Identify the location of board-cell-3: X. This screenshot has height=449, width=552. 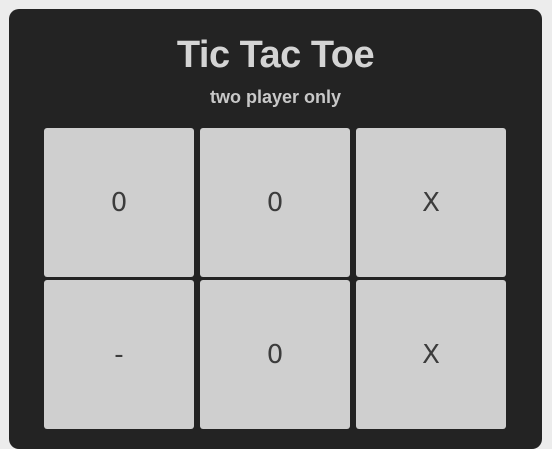
(431, 202).